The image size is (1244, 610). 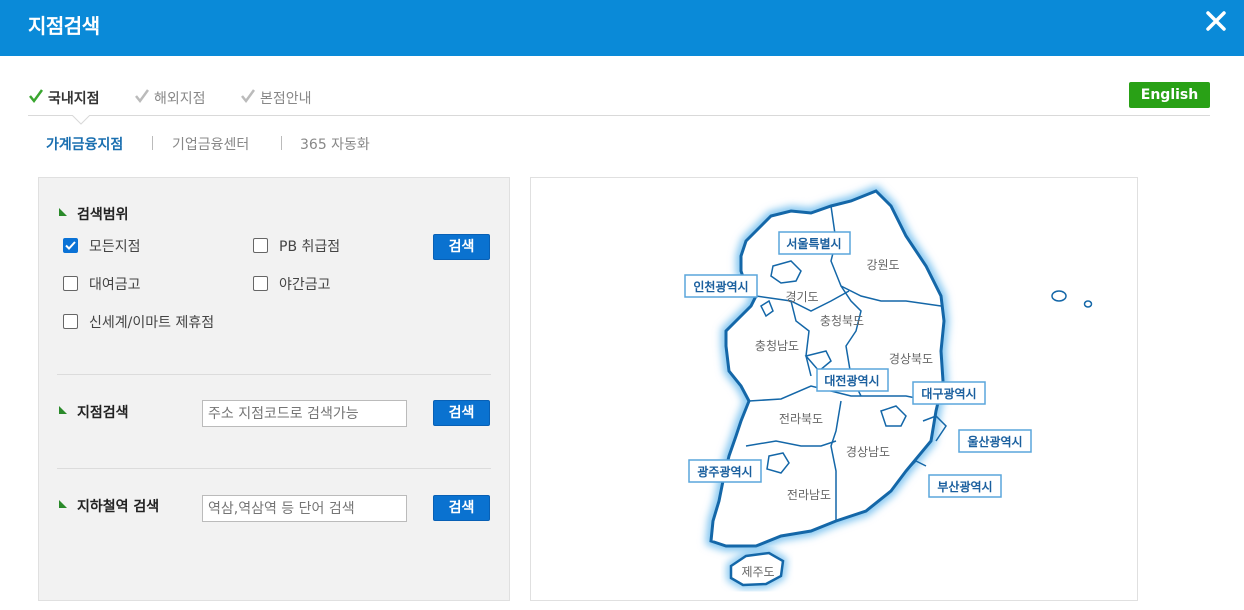 What do you see at coordinates (461, 508) in the screenshot?
I see `subway-search-button: 검색` at bounding box center [461, 508].